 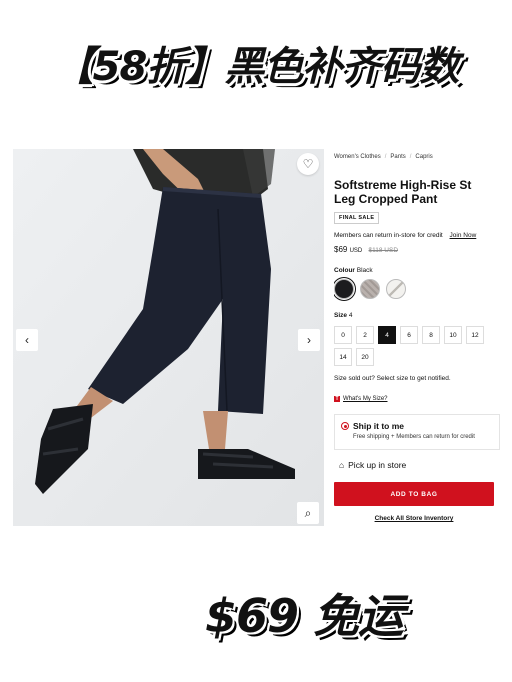 I want to click on promo-price: $69 免运, so click(x=304, y=616).